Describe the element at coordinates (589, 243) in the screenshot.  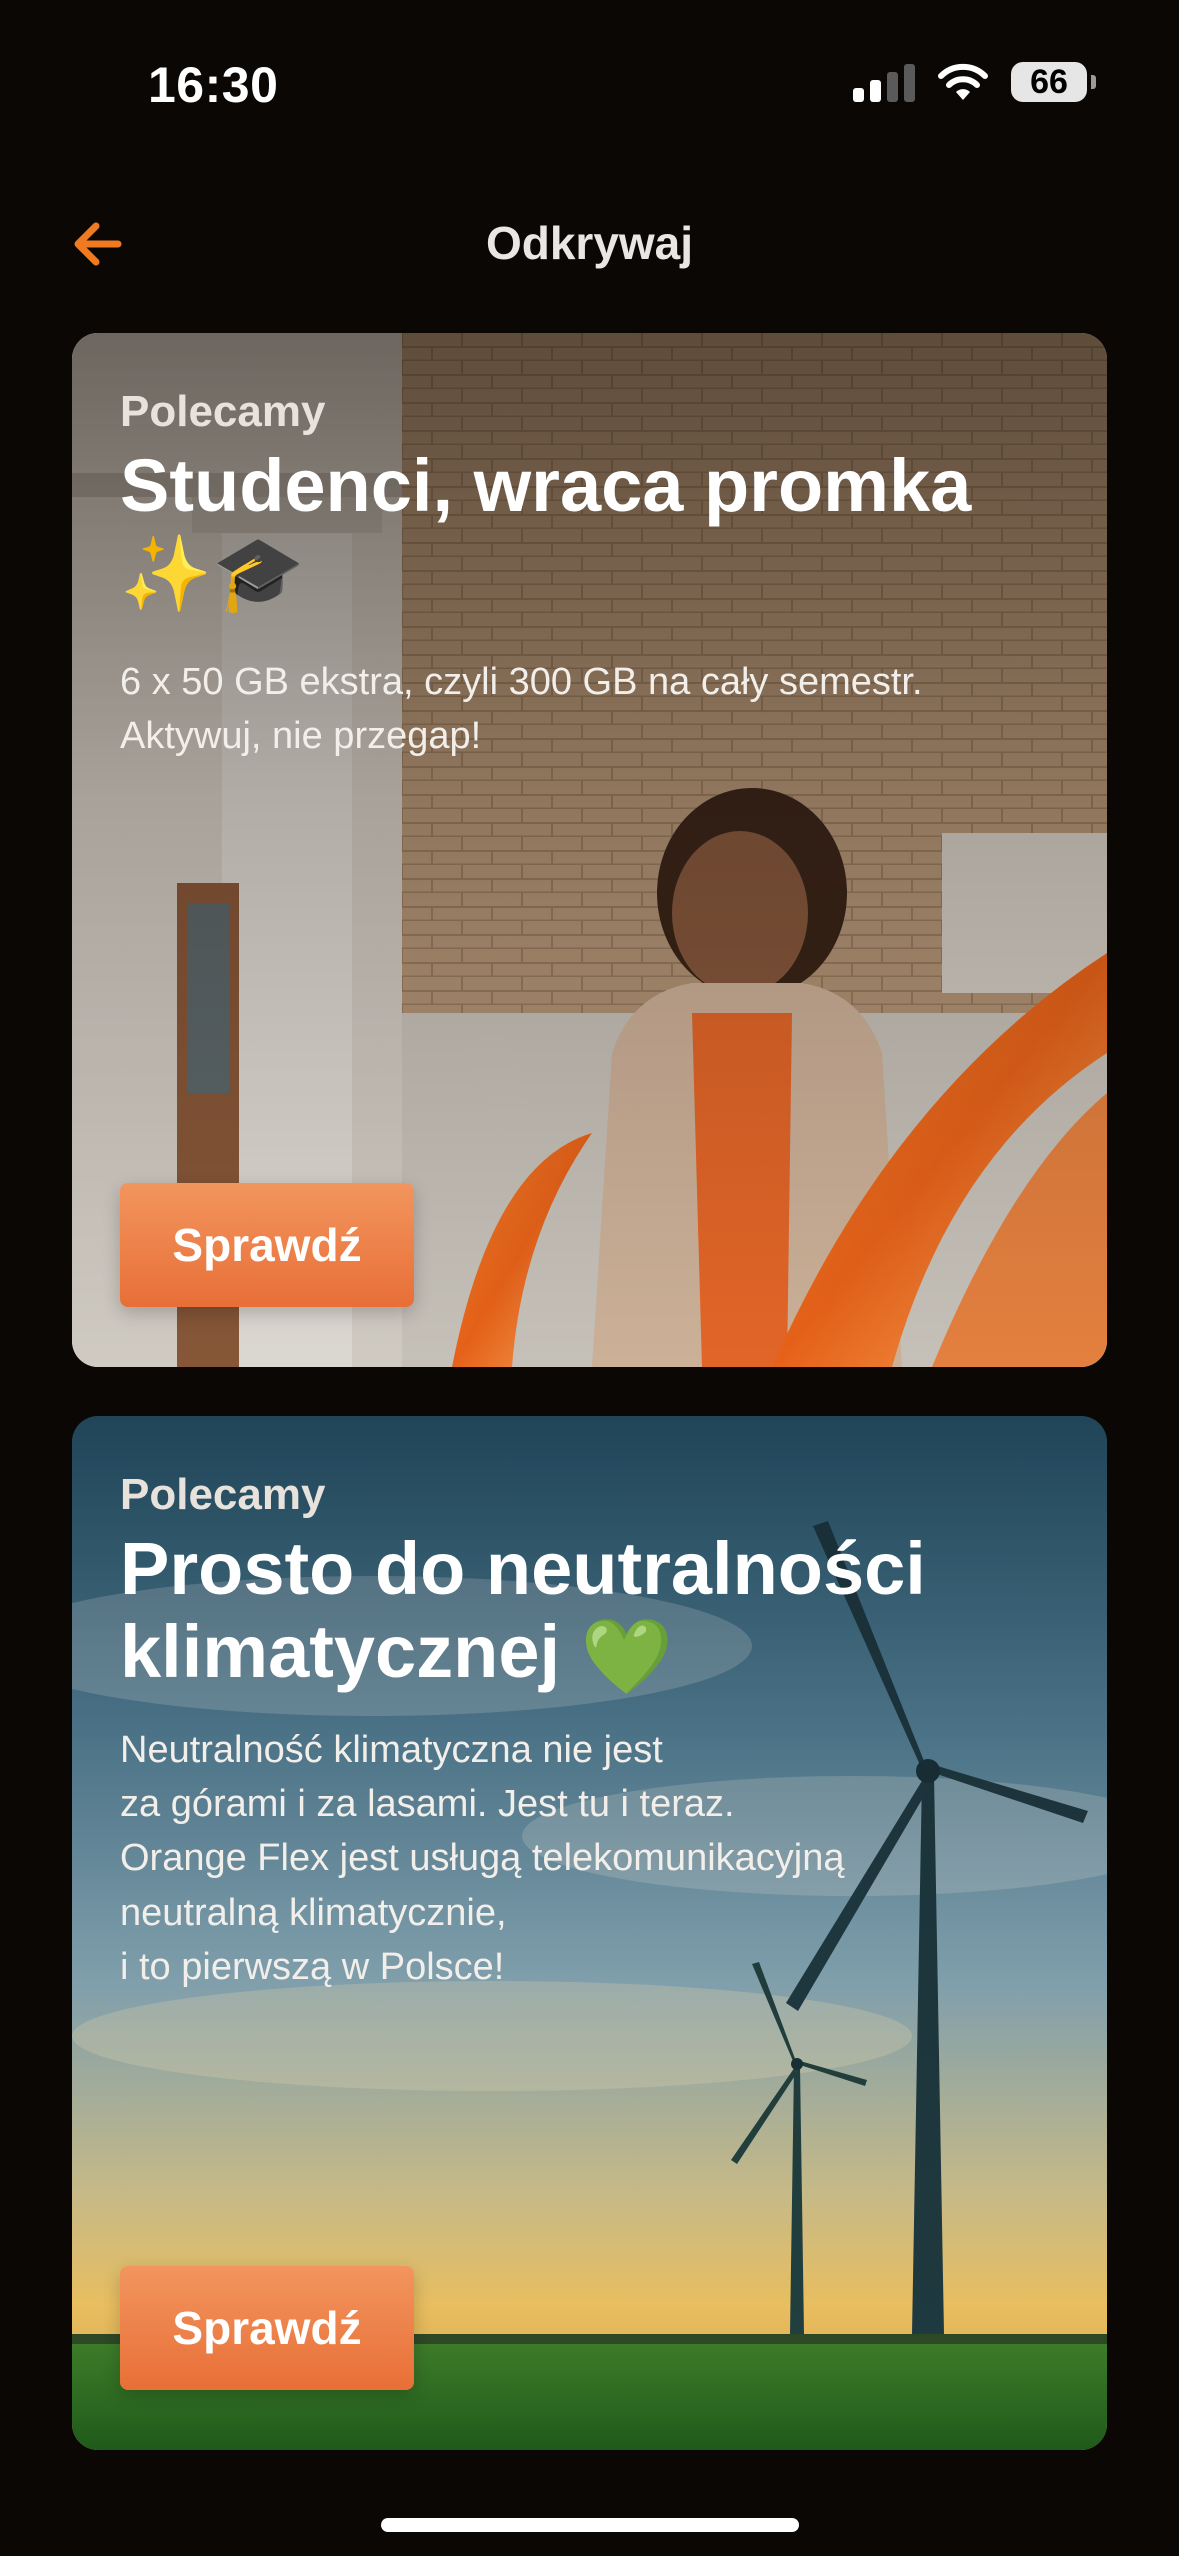
I see `page-title: Odkrywaj` at that location.